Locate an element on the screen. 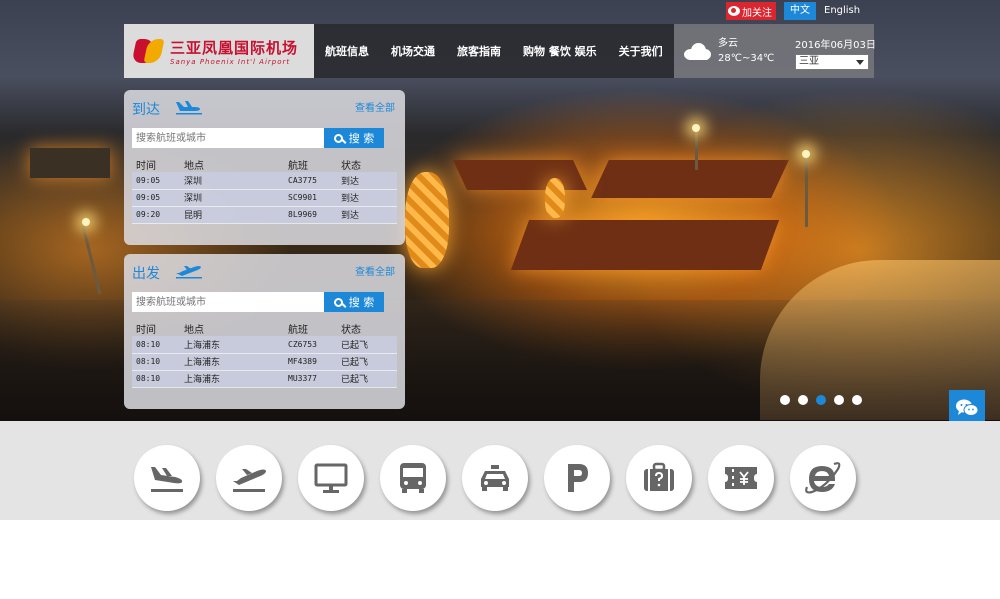 The height and width of the screenshot is (599, 1000). taxi-icon is located at coordinates (495, 478).